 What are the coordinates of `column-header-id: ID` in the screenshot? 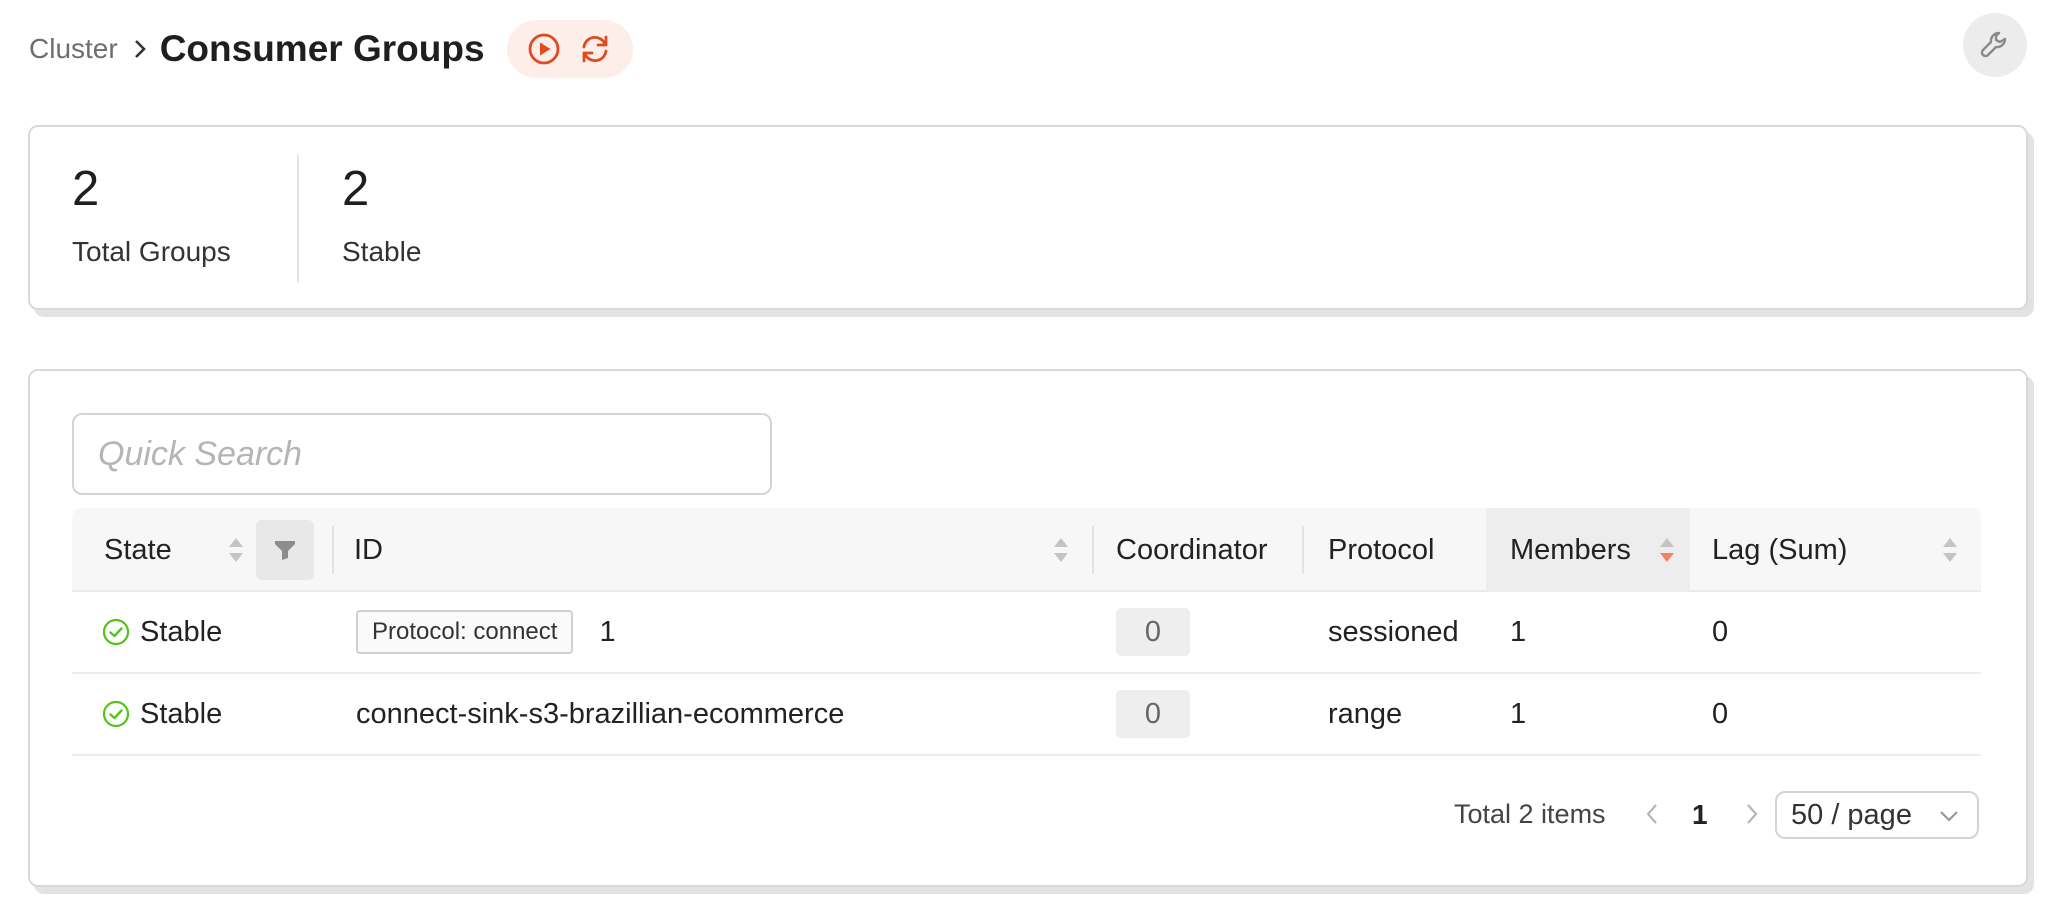 It's located at (713, 550).